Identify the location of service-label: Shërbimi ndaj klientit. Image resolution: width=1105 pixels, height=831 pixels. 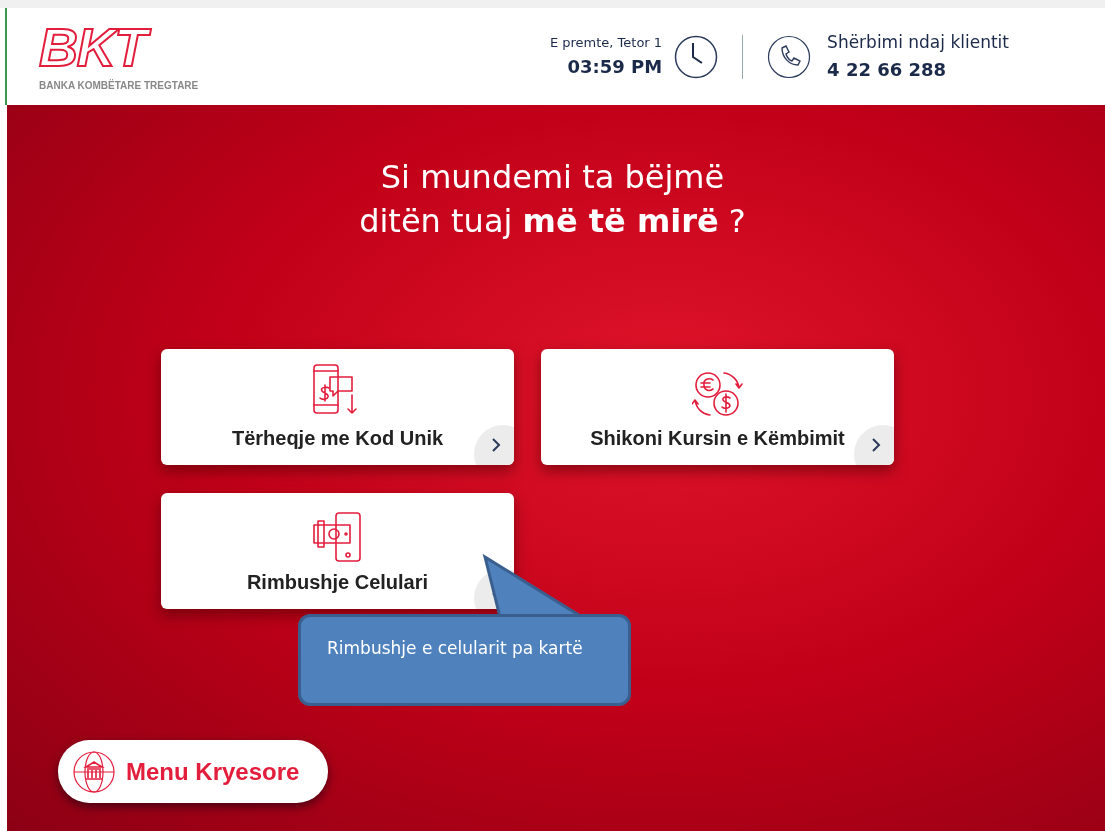
(918, 43).